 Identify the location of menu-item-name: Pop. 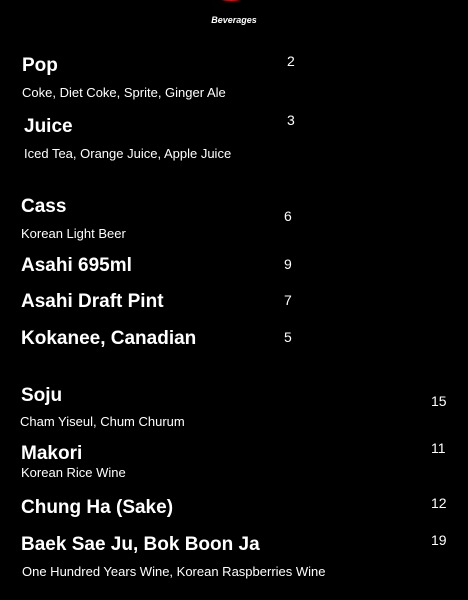
(40, 65).